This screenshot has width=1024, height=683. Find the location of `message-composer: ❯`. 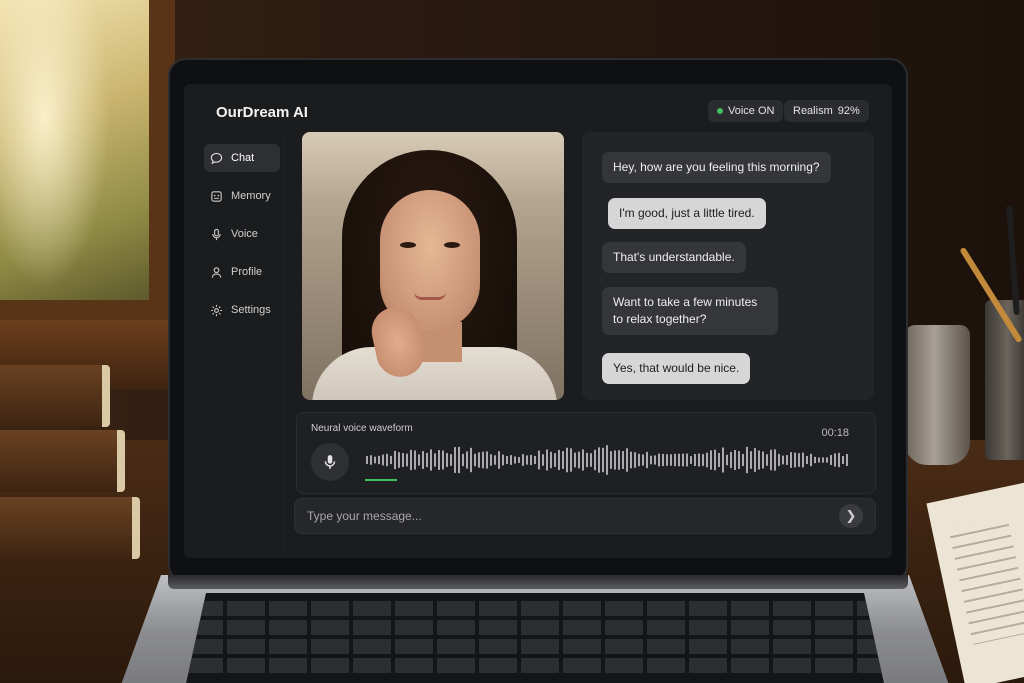

message-composer: ❯ is located at coordinates (585, 516).